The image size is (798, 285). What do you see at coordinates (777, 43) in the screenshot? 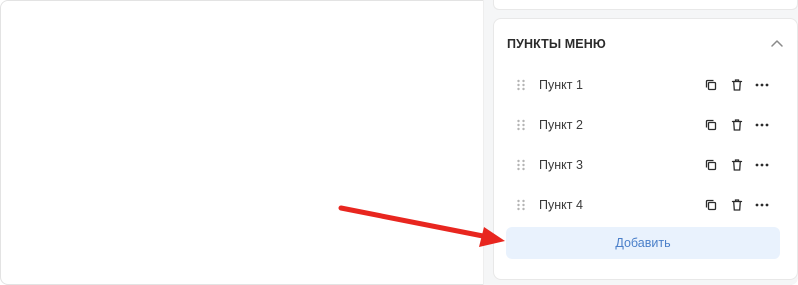
I see `chevron-up-icon` at bounding box center [777, 43].